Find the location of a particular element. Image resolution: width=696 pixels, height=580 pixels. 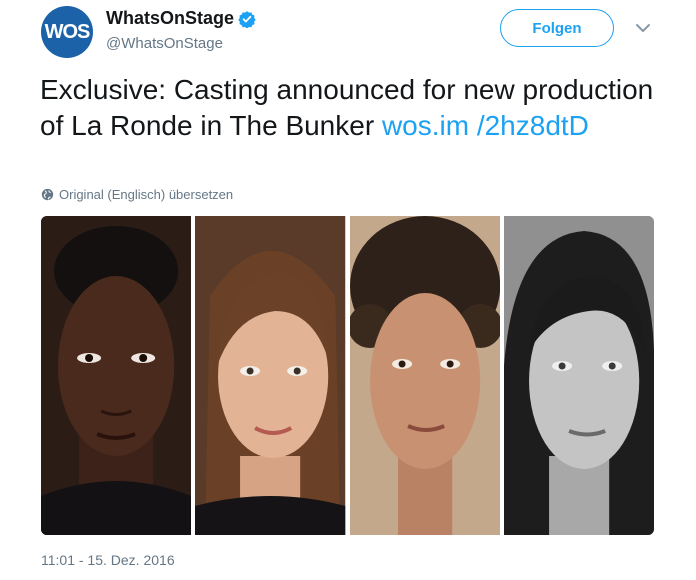

translate-link: Original (Englisch) übersetzen is located at coordinates (137, 194).